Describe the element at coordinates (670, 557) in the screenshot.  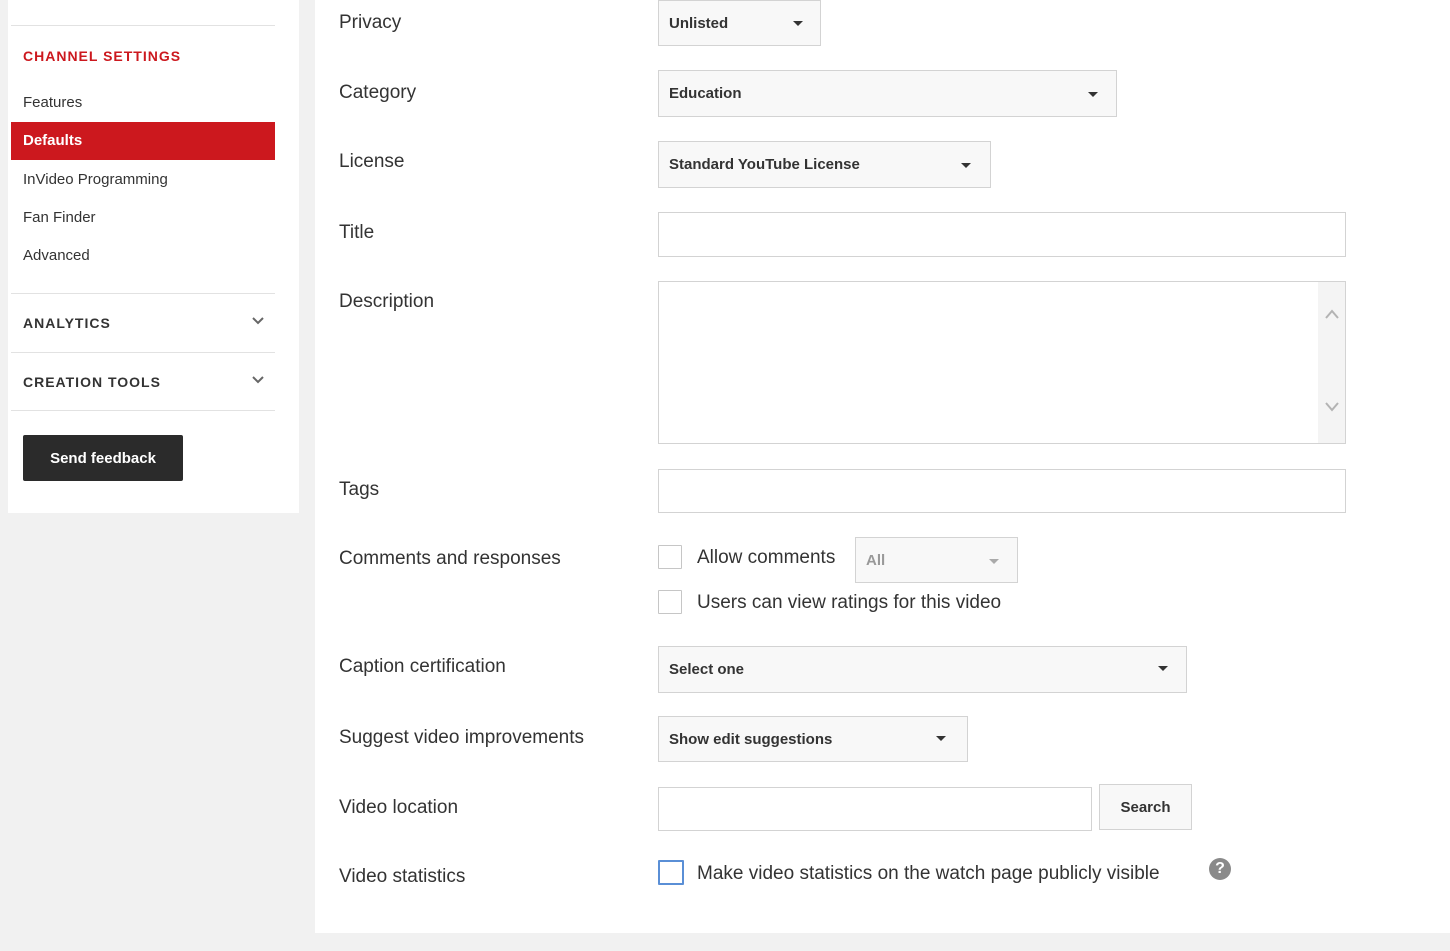
I see `allow-comments-checkbox` at that location.